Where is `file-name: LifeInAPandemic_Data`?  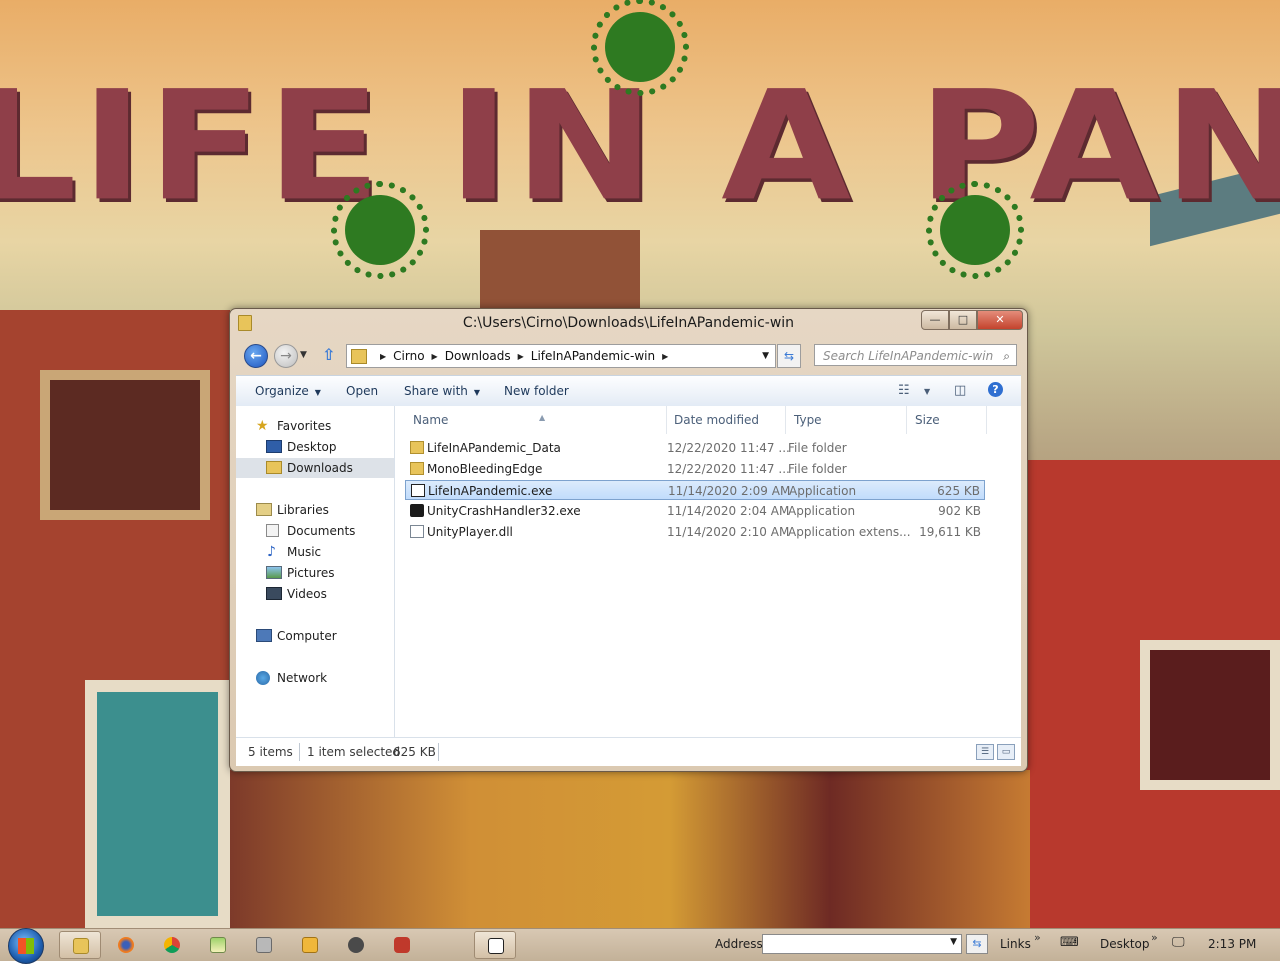 file-name: LifeInAPandemic_Data is located at coordinates (494, 448).